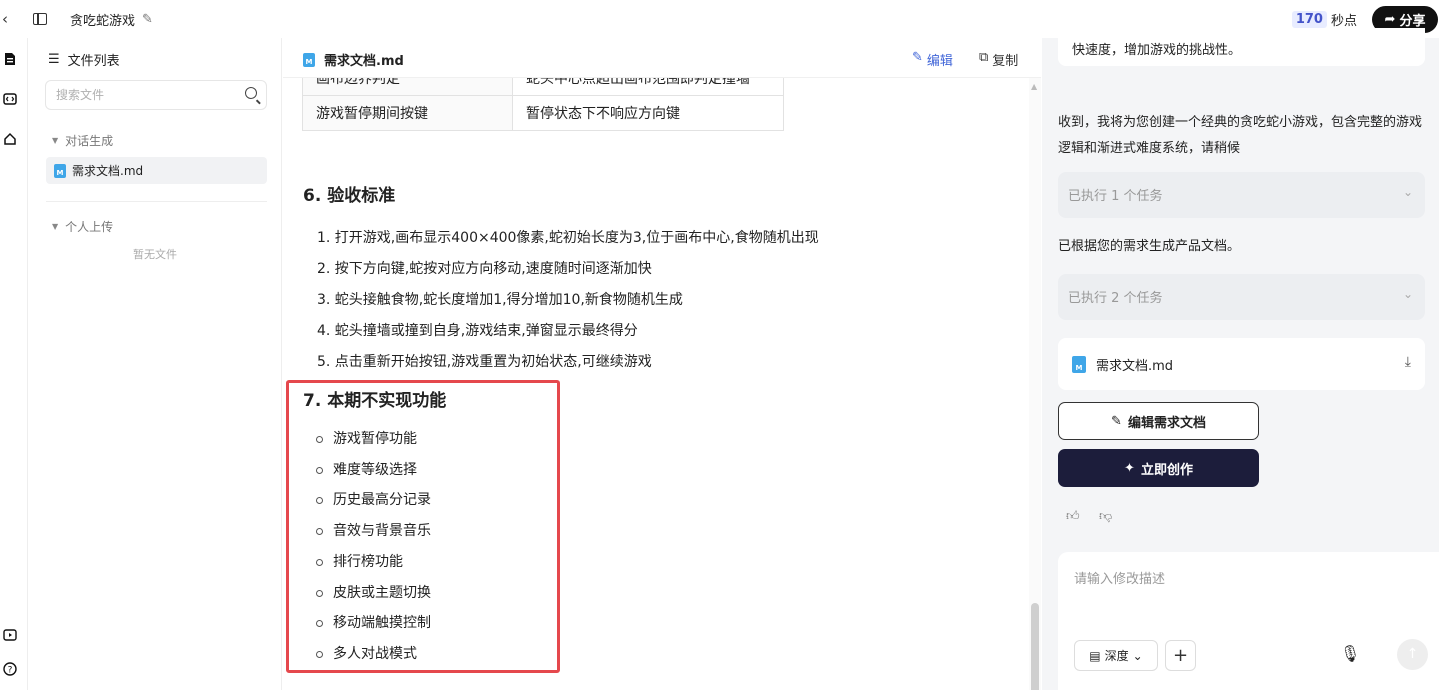 Image resolution: width=1439 pixels, height=690 pixels. I want to click on edit-label: 编辑, so click(939, 61).